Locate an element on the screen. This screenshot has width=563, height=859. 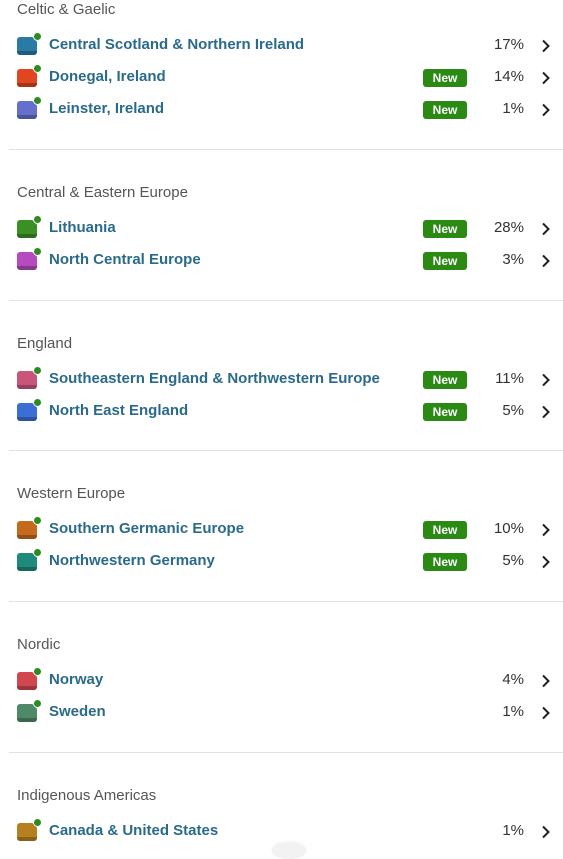
region-name-link: Southern Germanic Europe is located at coordinates (146, 529).